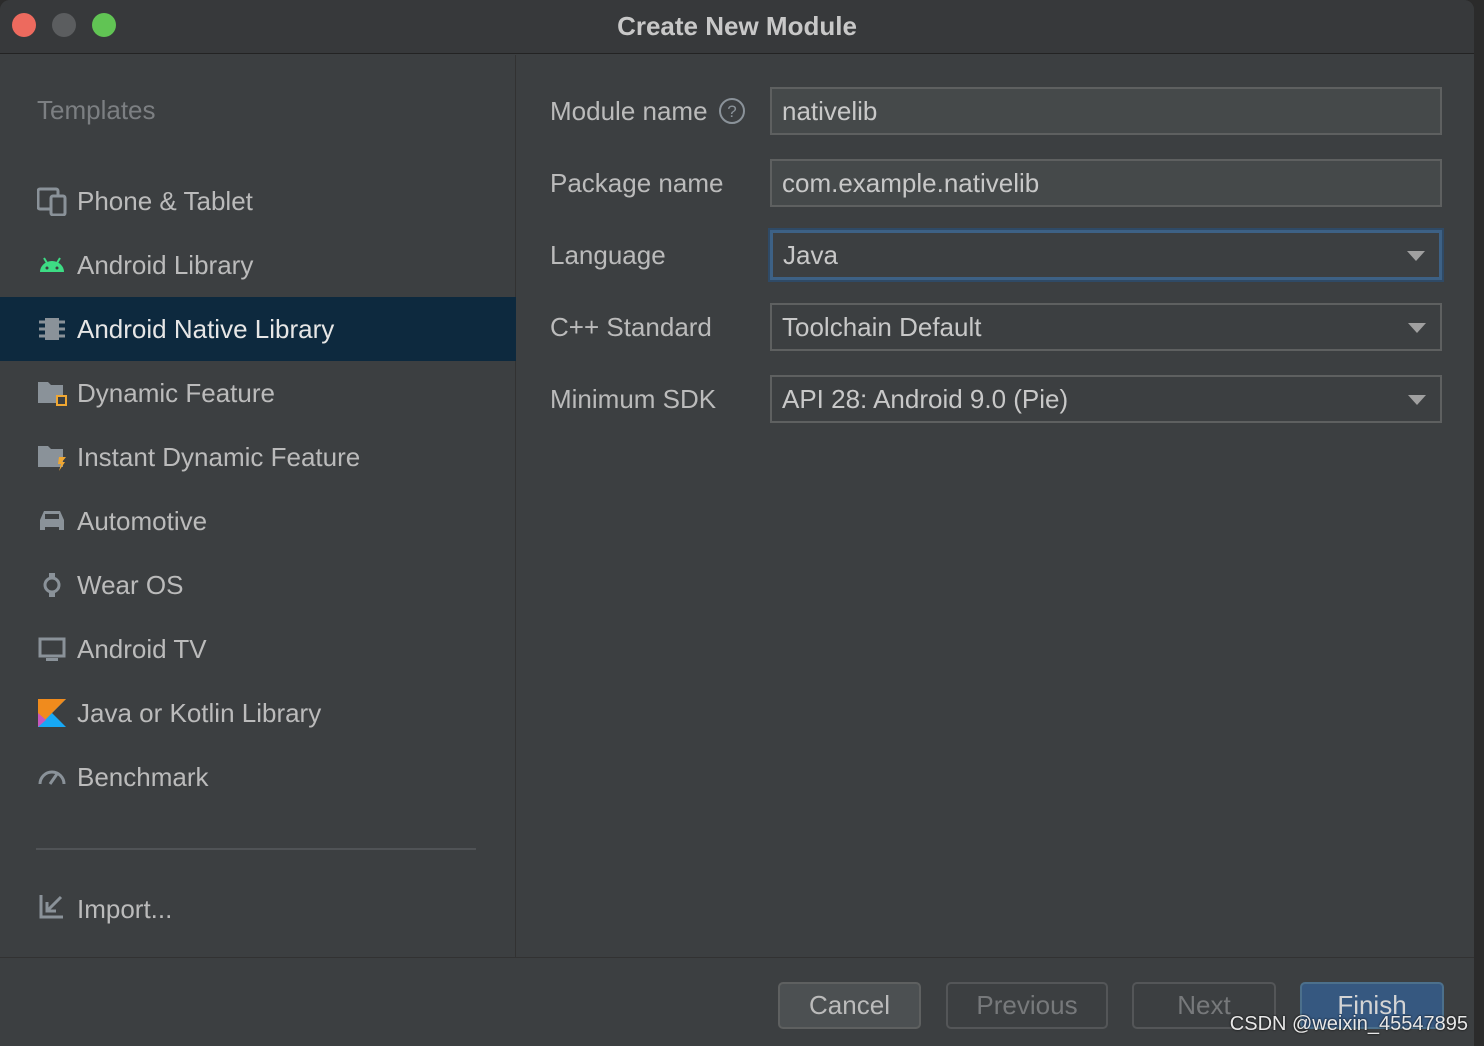  Describe the element at coordinates (1106, 255) in the screenshot. I see `language-dropdown: Java` at that location.